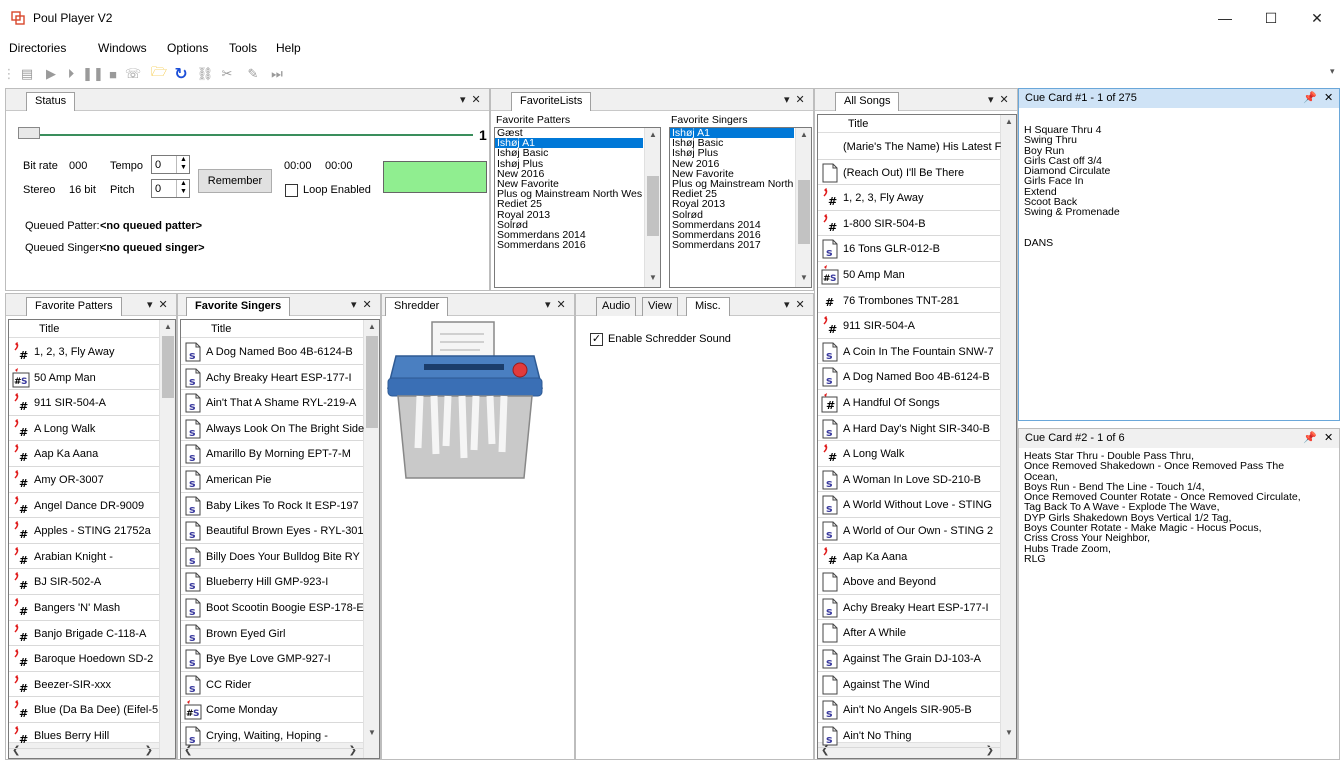 The image size is (1340, 760). I want to click on table-row: #911 SIR-504-A, so click(84, 403).